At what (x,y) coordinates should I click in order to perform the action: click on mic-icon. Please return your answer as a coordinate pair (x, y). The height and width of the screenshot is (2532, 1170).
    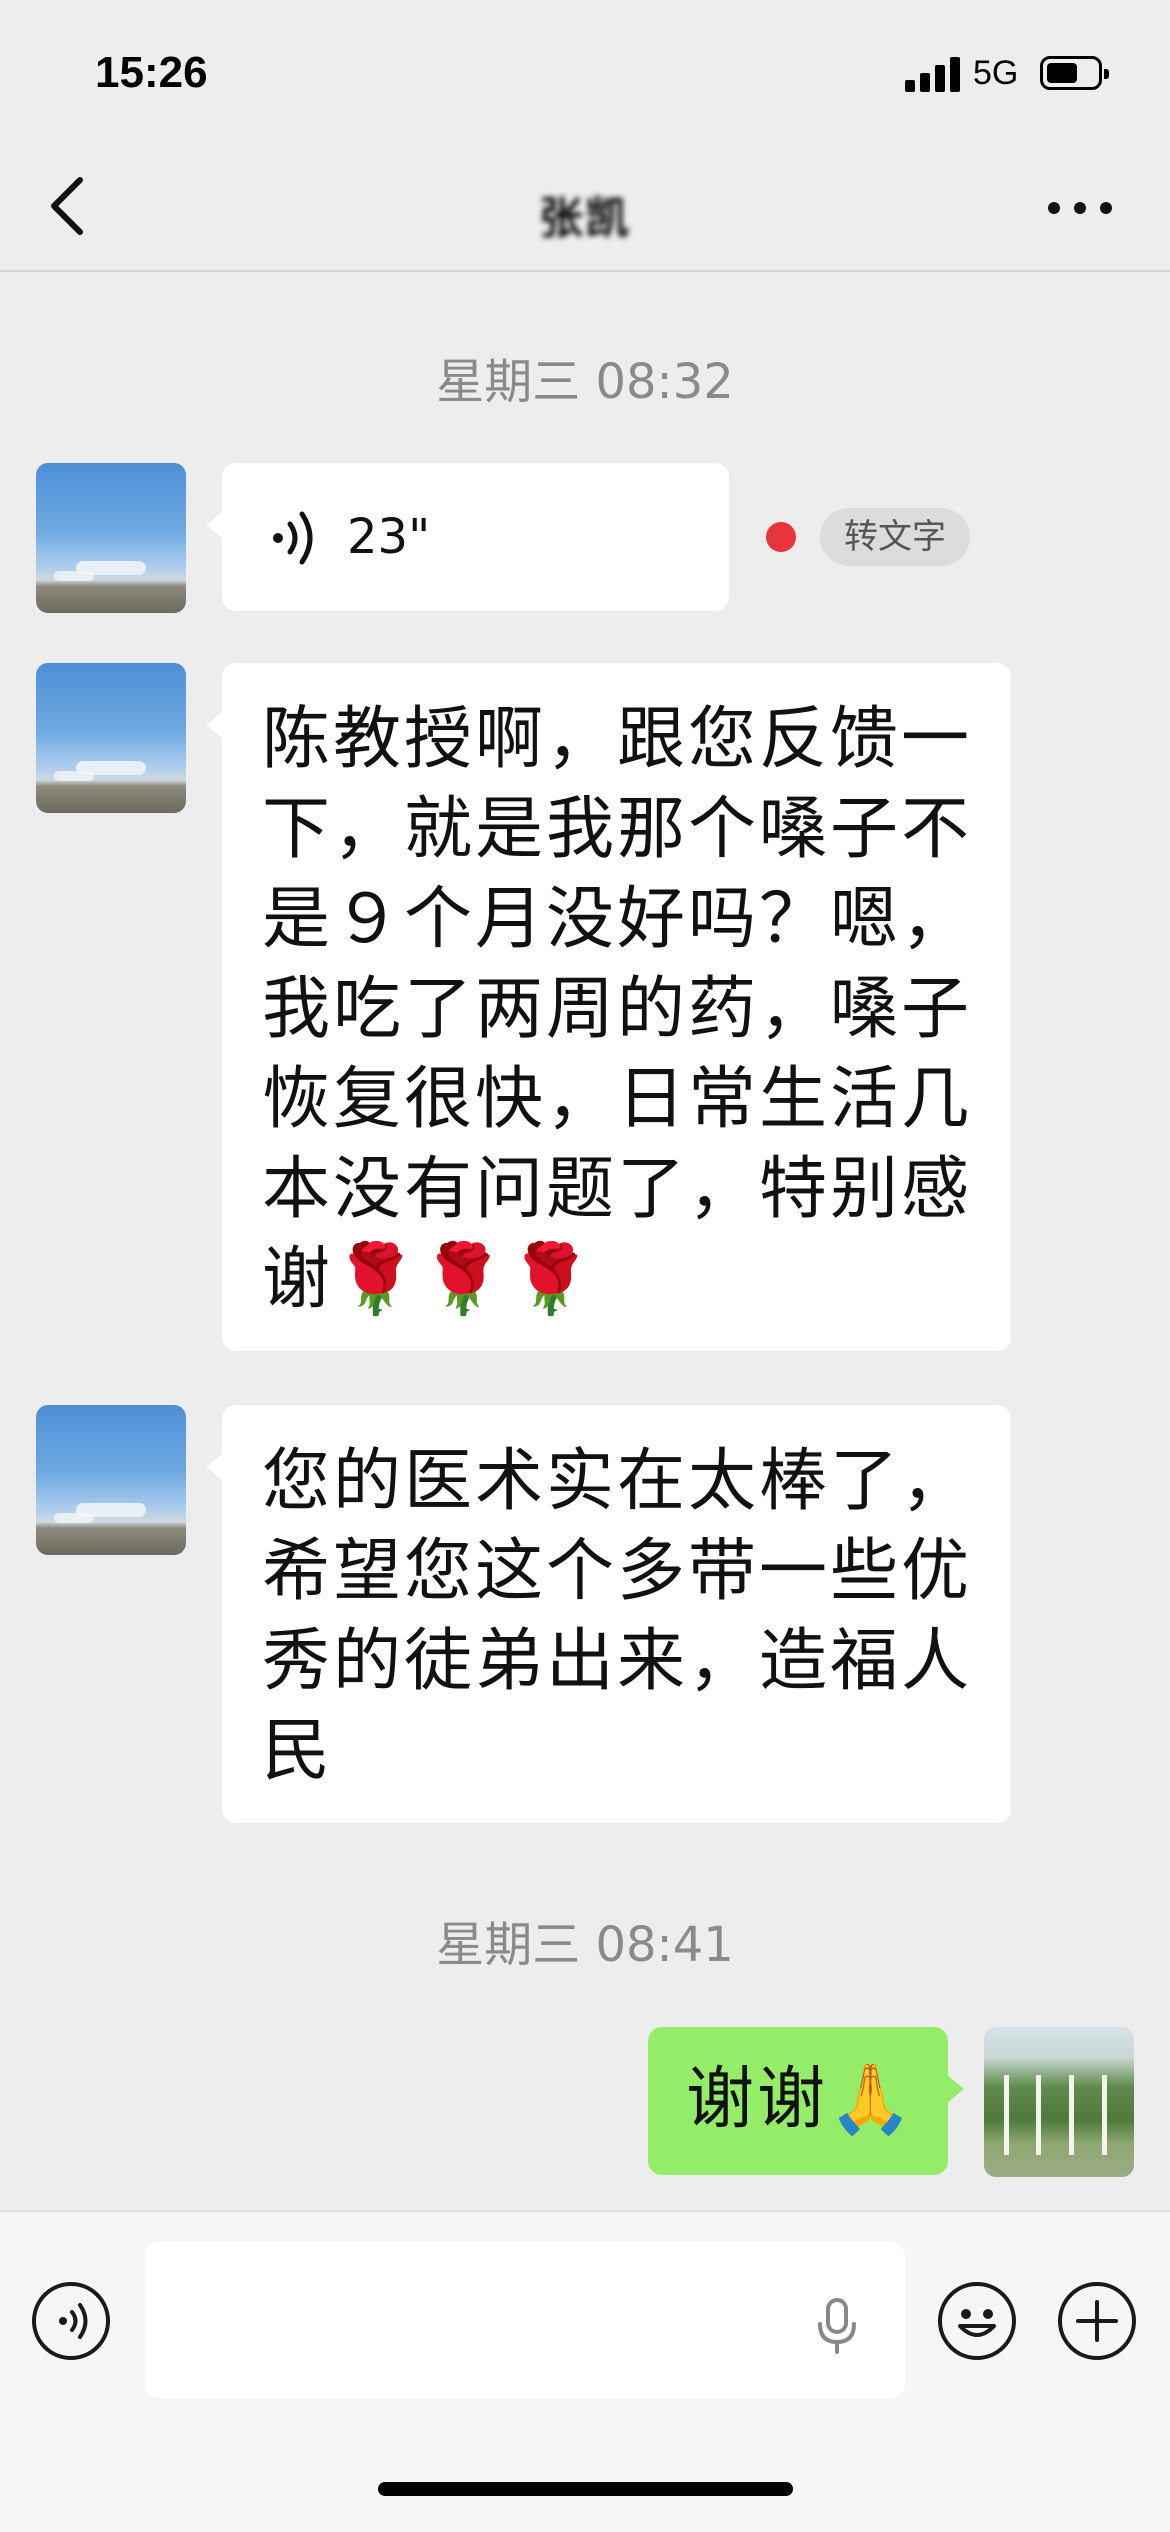
    Looking at the image, I should click on (837, 2326).